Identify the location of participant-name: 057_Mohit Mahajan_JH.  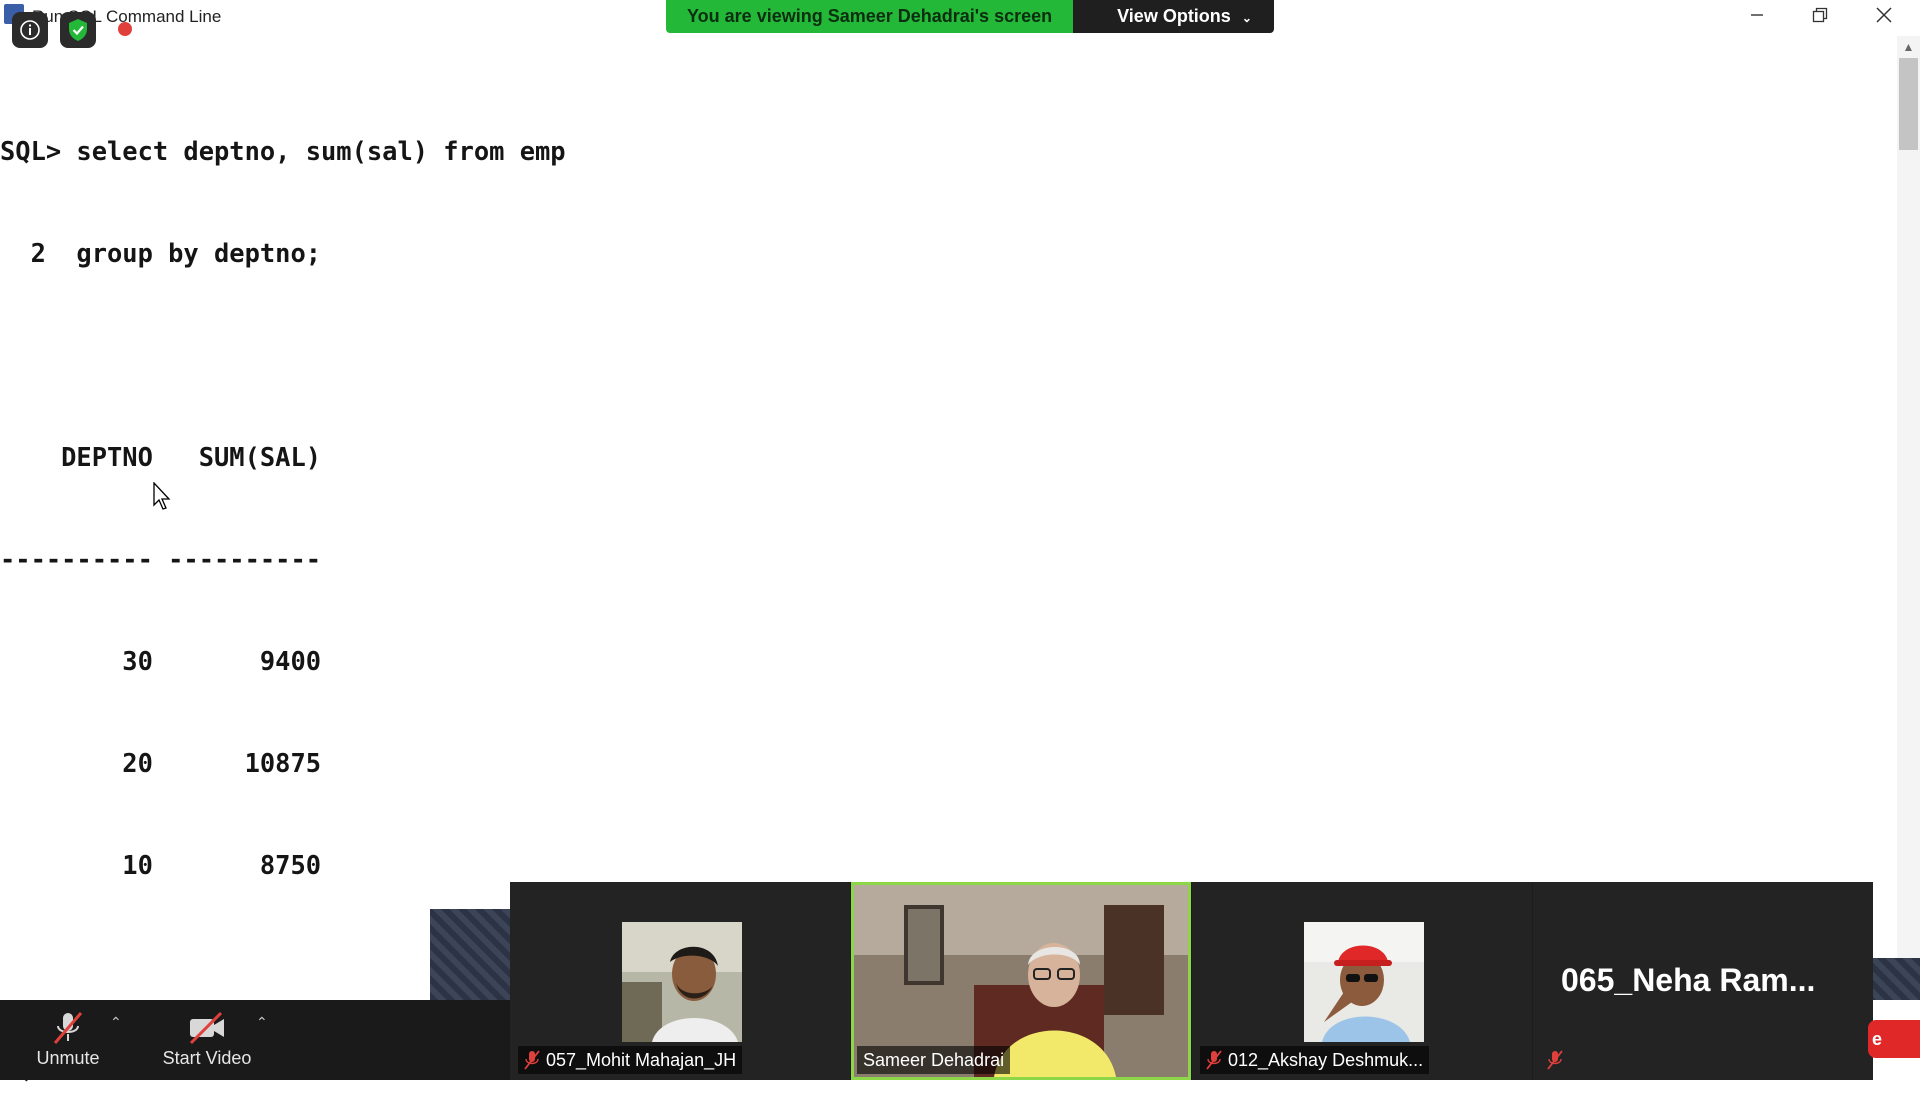
(641, 1060).